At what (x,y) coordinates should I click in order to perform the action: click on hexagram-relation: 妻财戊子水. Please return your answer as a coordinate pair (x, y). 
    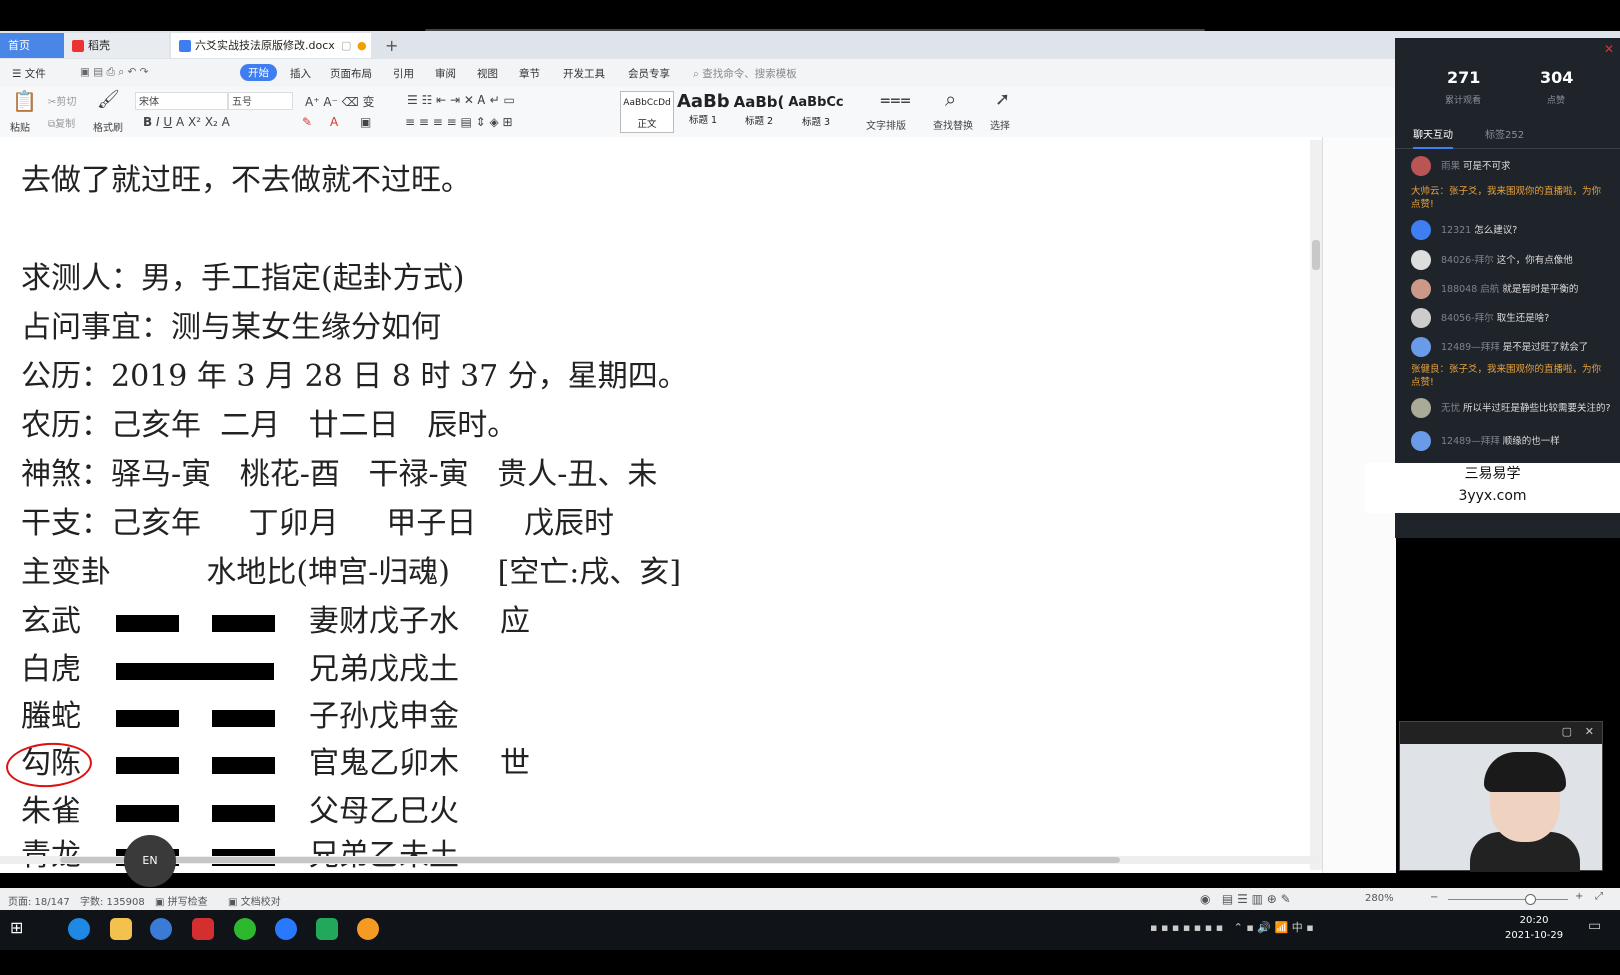
    Looking at the image, I should click on (384, 621).